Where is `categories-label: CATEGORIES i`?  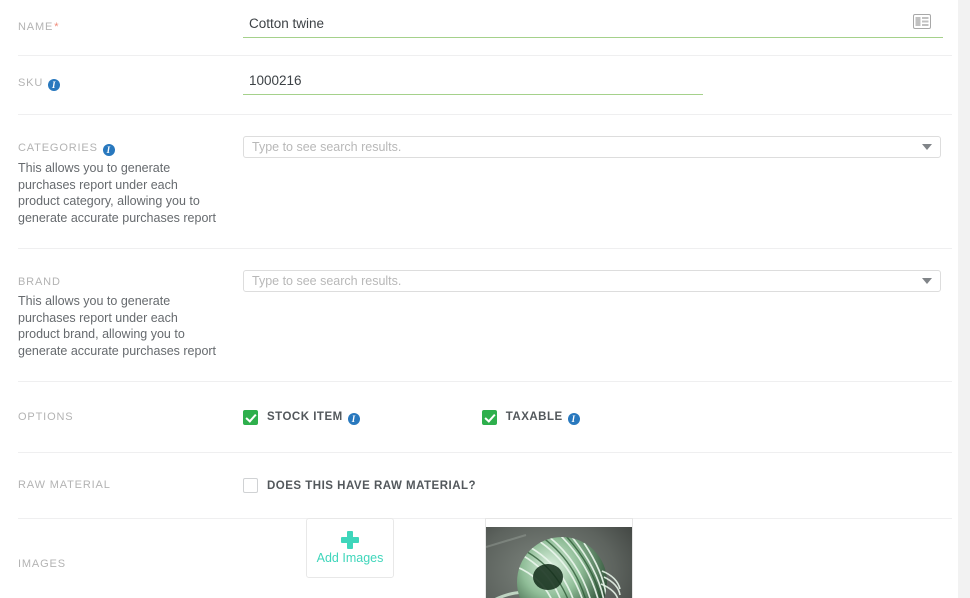
categories-label: CATEGORIES i is located at coordinates (130, 148).